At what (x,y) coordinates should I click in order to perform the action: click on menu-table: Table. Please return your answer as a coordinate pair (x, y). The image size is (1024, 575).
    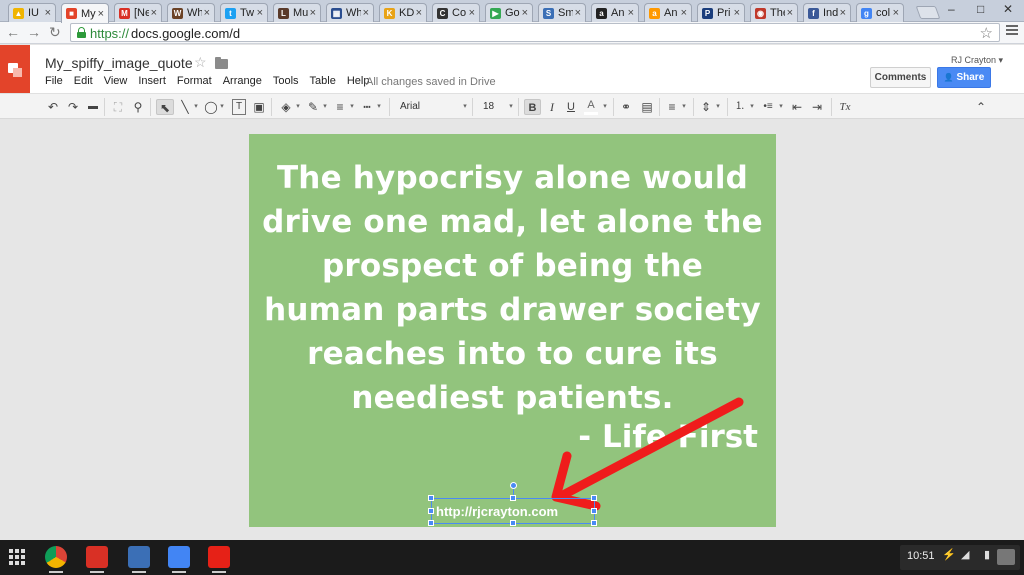
    Looking at the image, I should click on (323, 81).